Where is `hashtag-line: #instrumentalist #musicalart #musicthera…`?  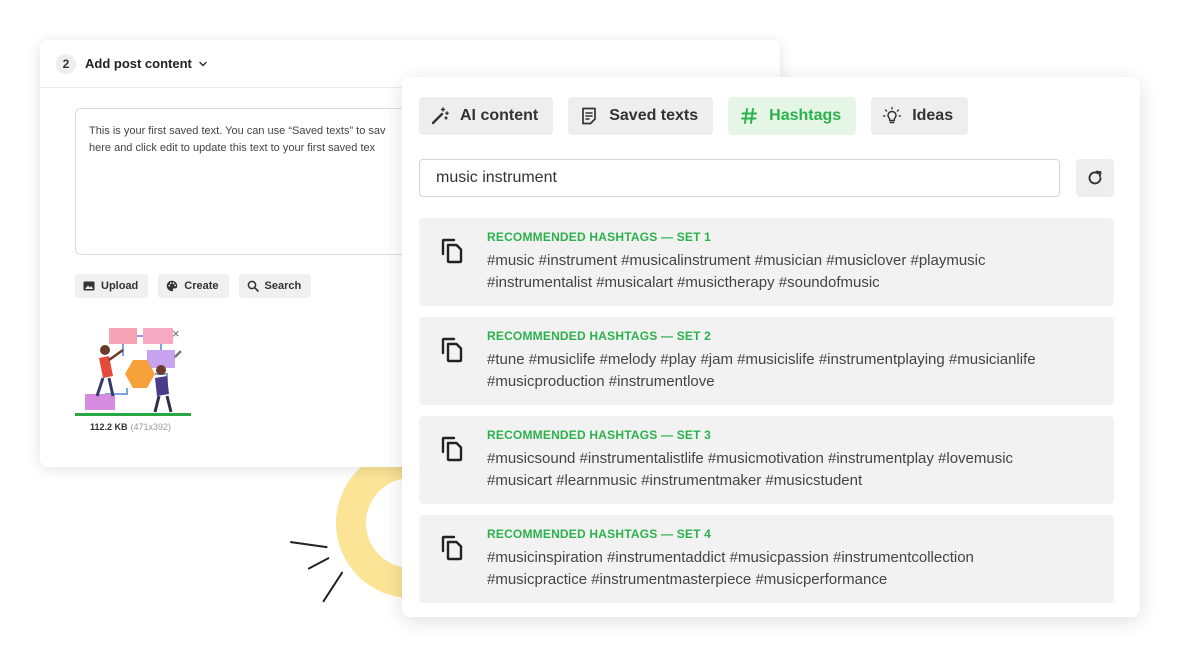
hashtag-line: #instrumentalist #musicalart #musicthera… is located at coordinates (683, 282).